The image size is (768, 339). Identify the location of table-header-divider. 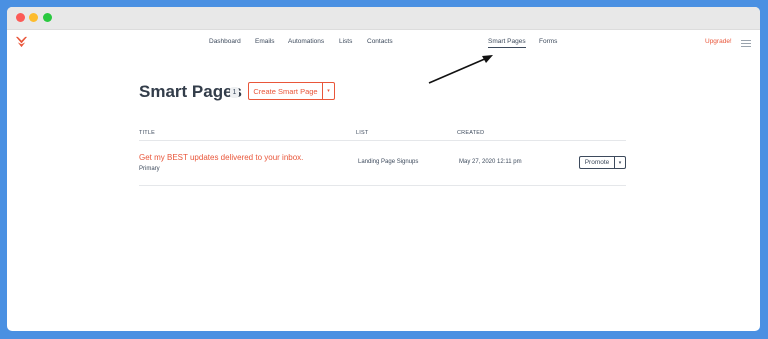
(382, 140).